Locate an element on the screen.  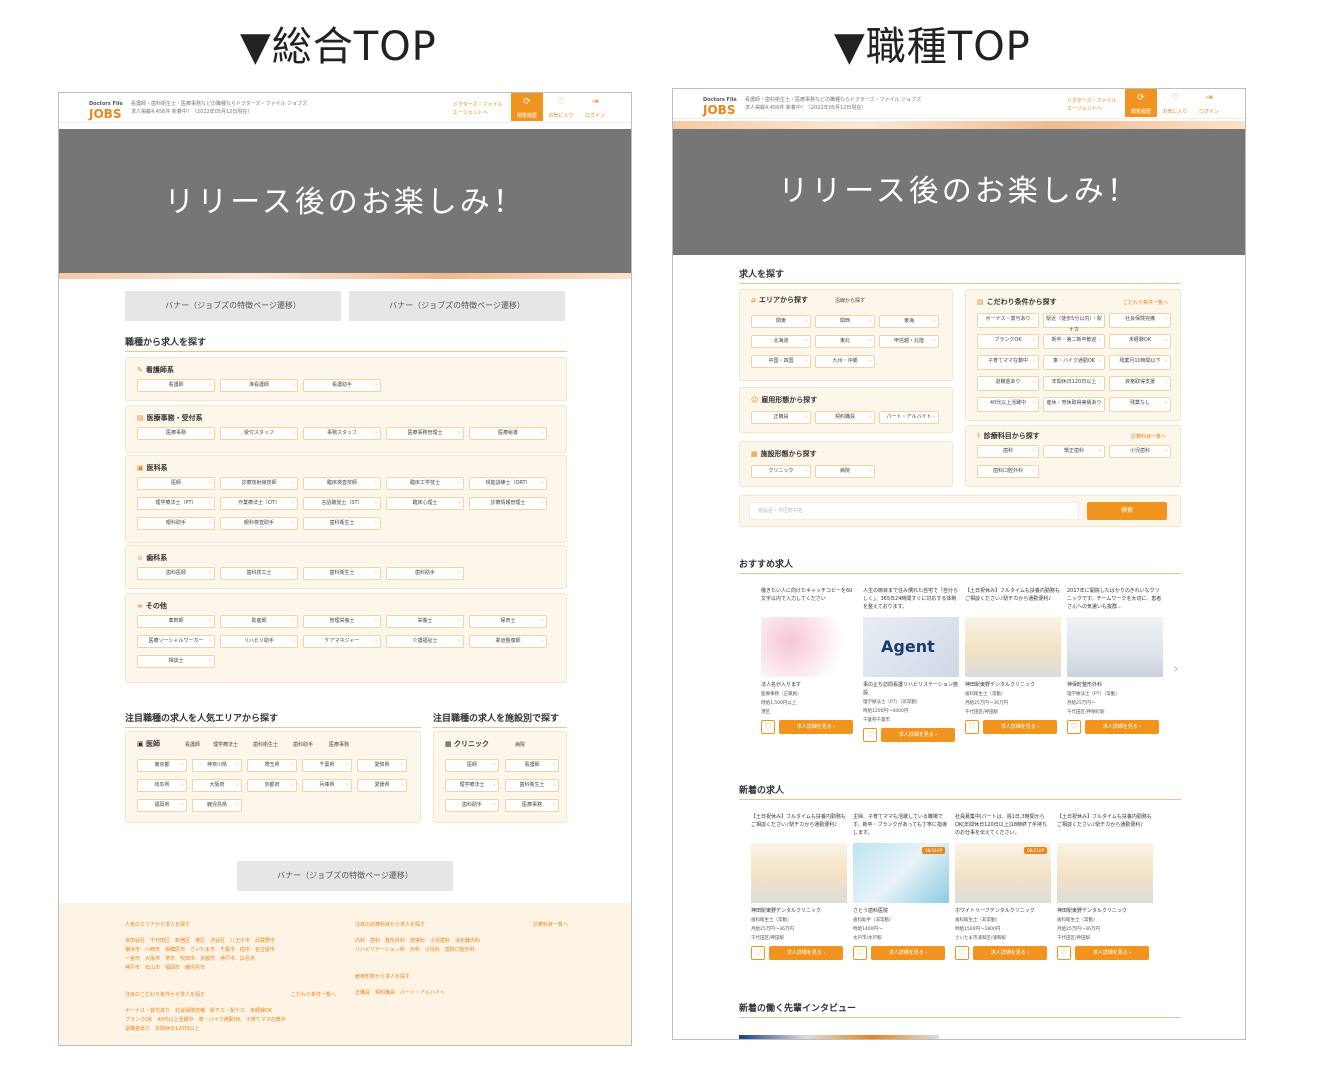
footer-clinic-link: 診療科目一覧へ is located at coordinates (550, 924).